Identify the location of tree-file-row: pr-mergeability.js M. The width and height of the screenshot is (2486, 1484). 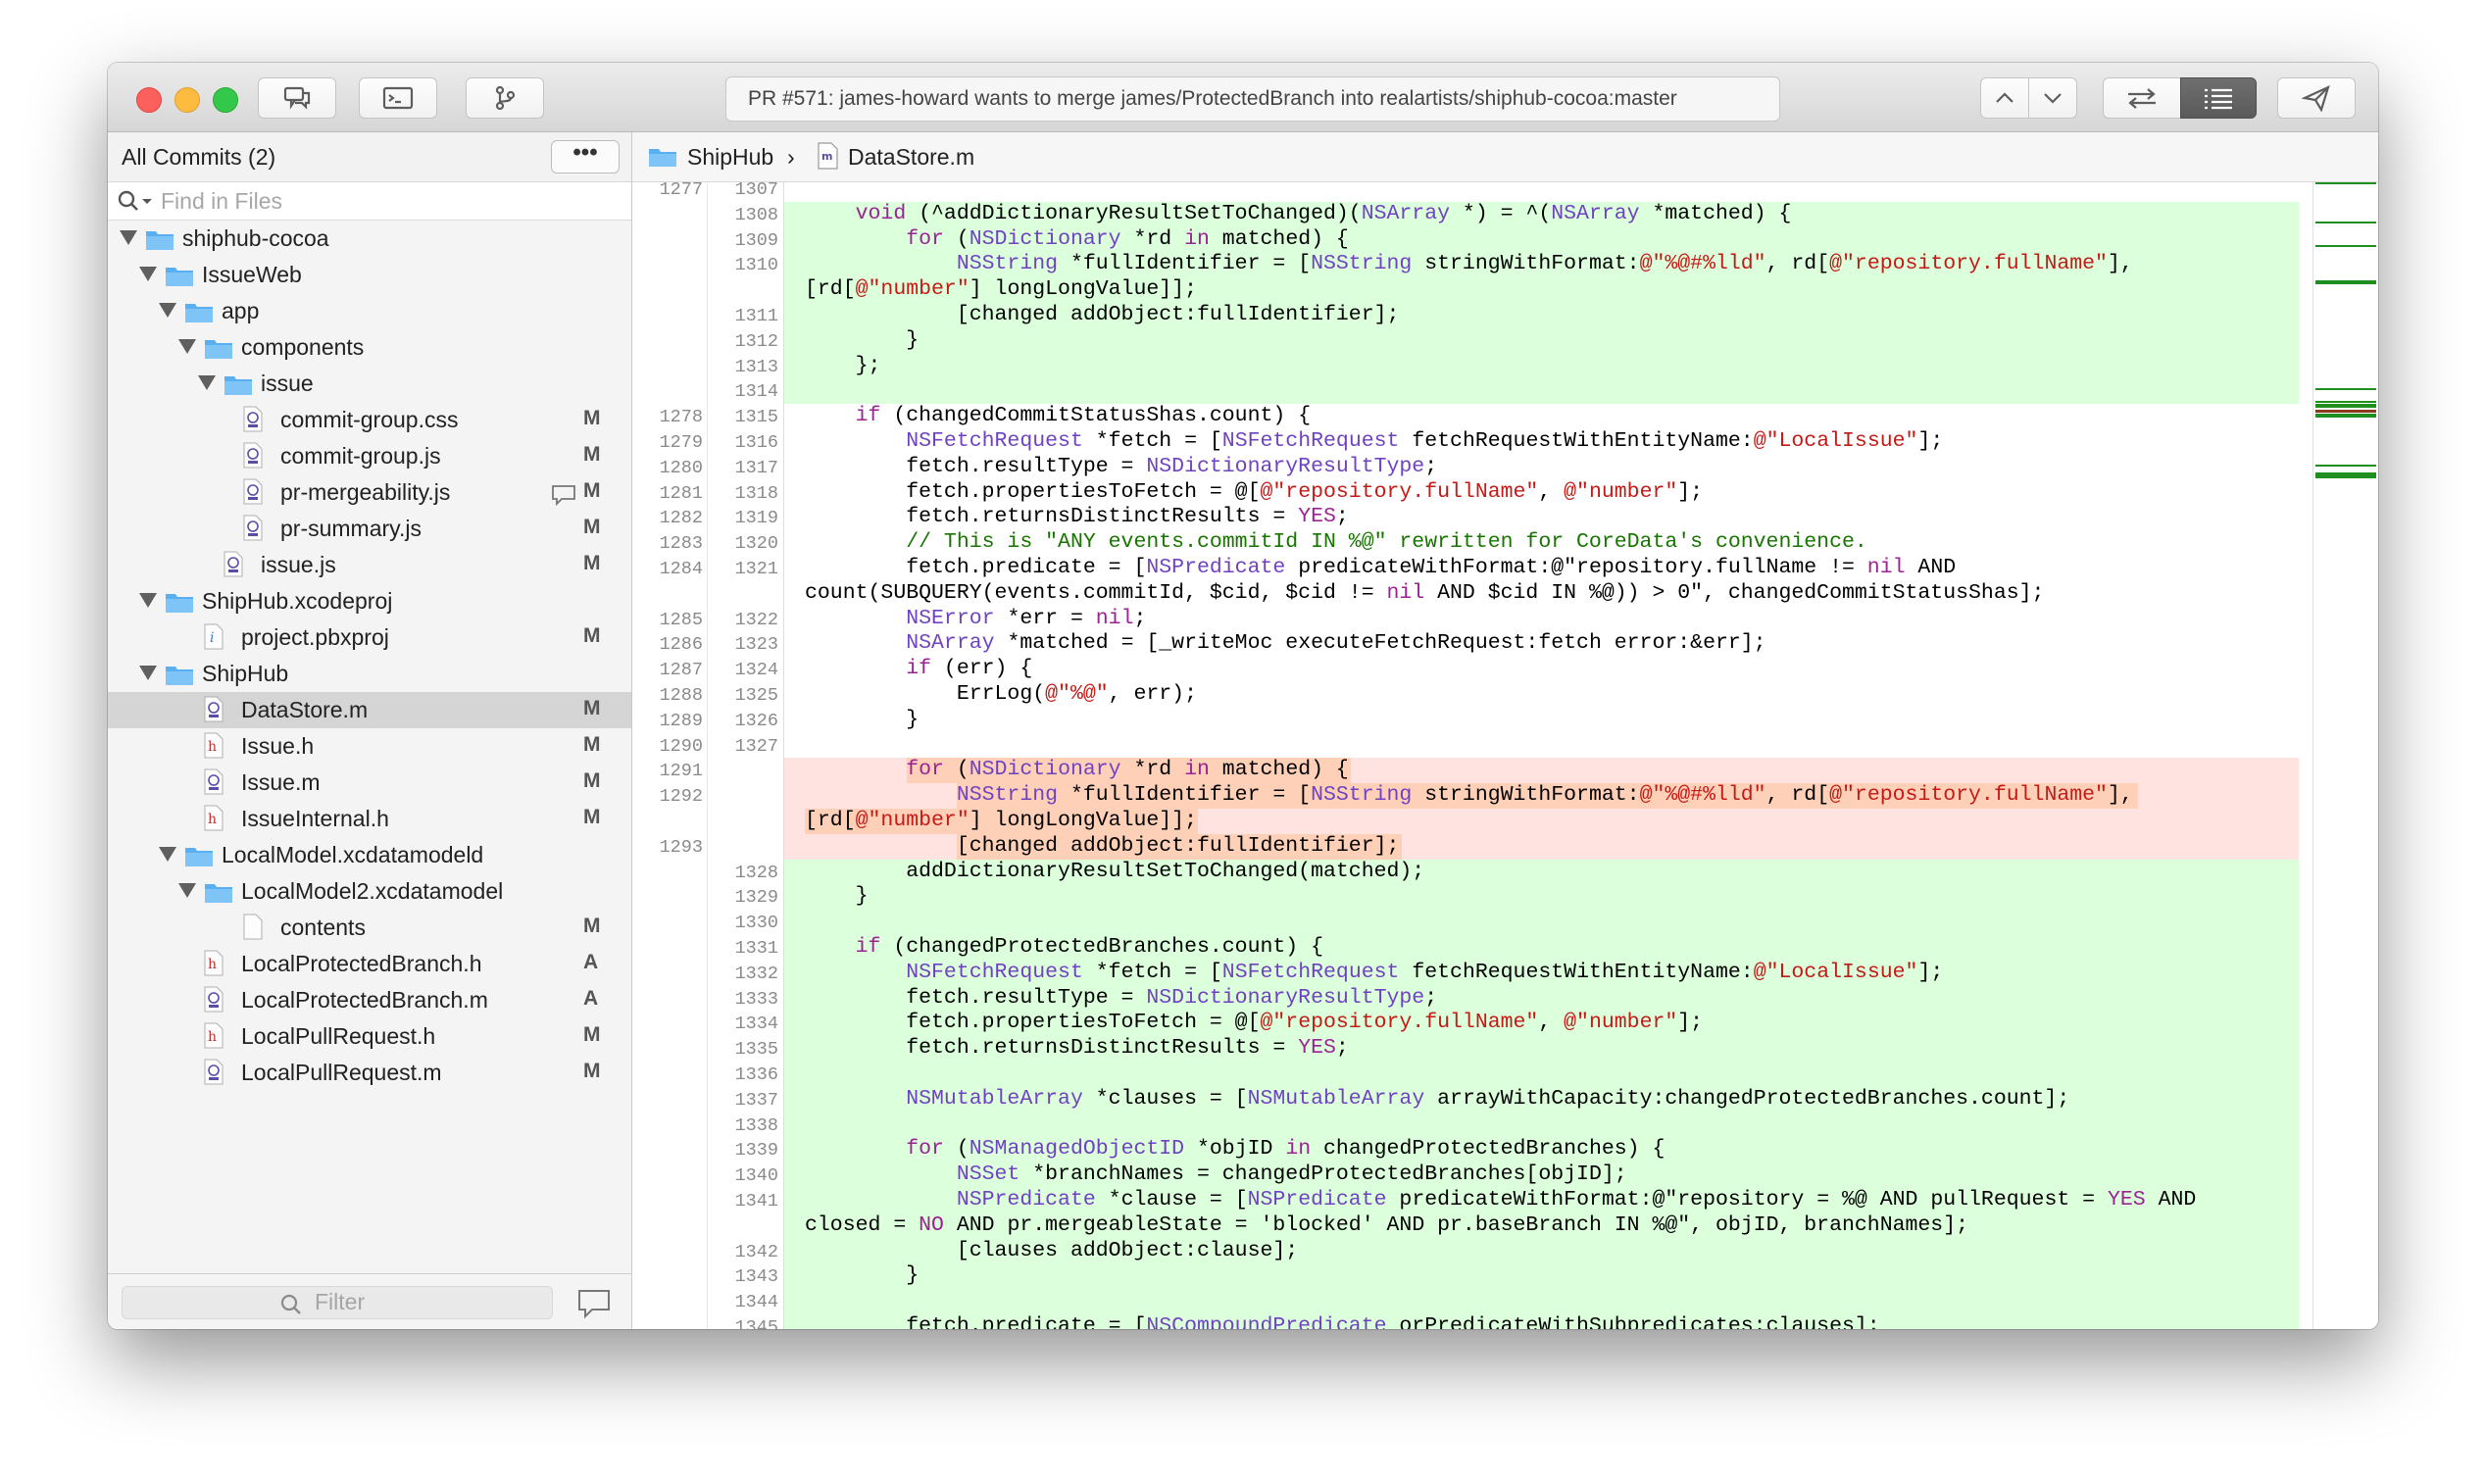
(369, 492).